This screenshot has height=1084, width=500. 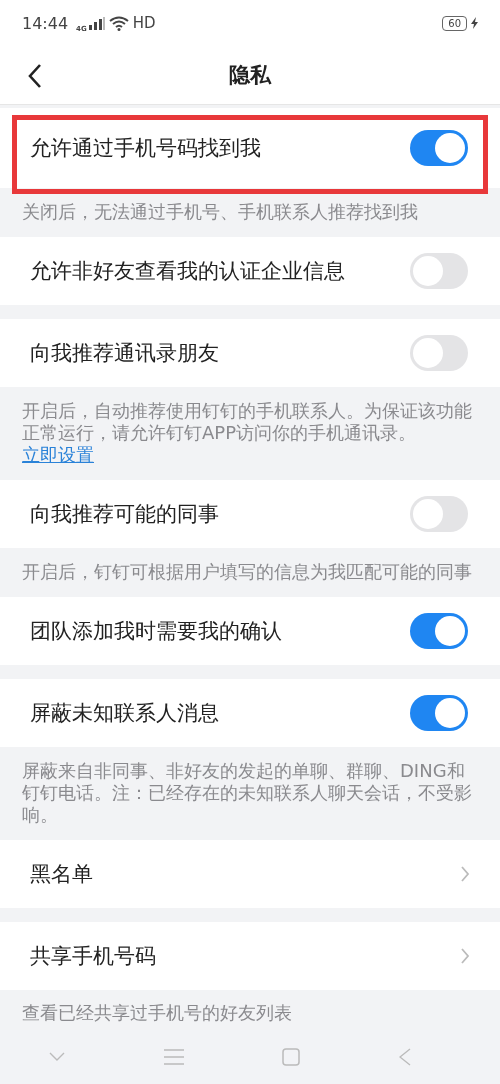 What do you see at coordinates (250, 353) in the screenshot?
I see `settings-row: 向我推荐通讯录朋友` at bounding box center [250, 353].